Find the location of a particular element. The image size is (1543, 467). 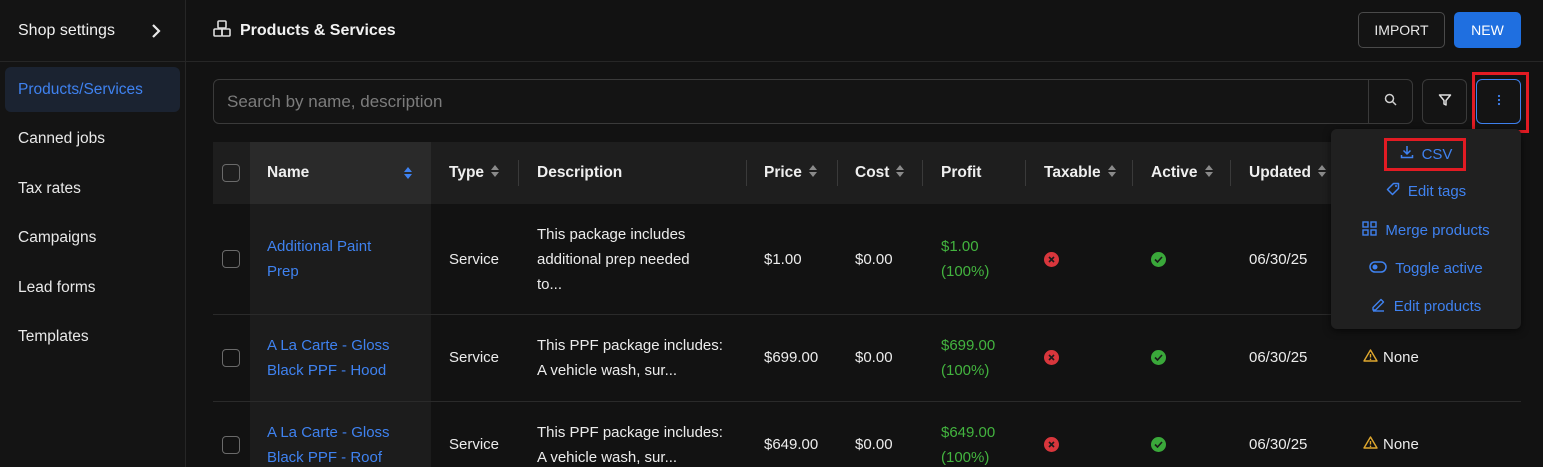

product-name-line: A La Carte - Gloss is located at coordinates (328, 345).